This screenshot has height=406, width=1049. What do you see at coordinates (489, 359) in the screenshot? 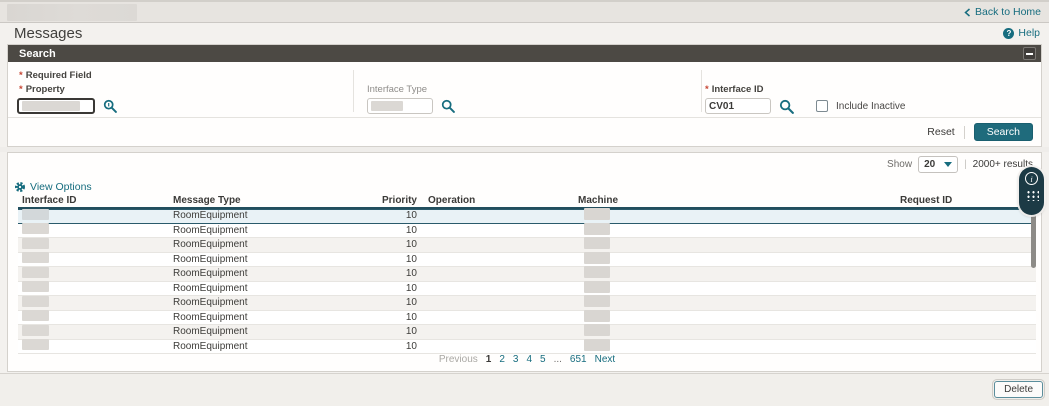
I see `page-link: 1` at bounding box center [489, 359].